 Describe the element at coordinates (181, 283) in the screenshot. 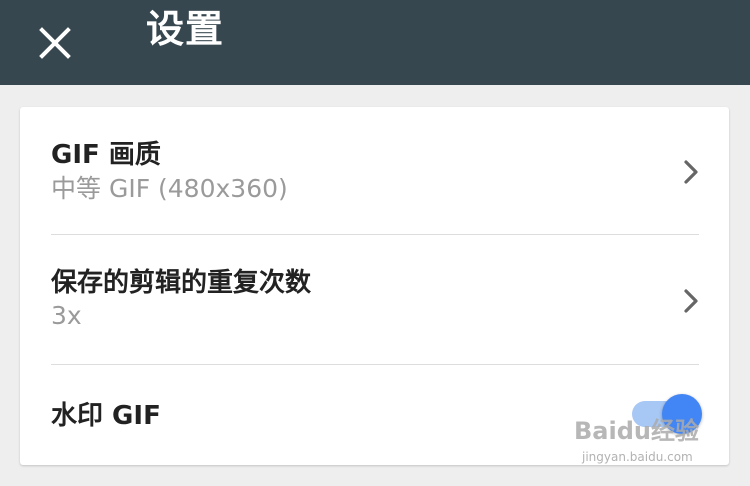

I see `setting-title: 保存的剪辑的重复次数` at that location.